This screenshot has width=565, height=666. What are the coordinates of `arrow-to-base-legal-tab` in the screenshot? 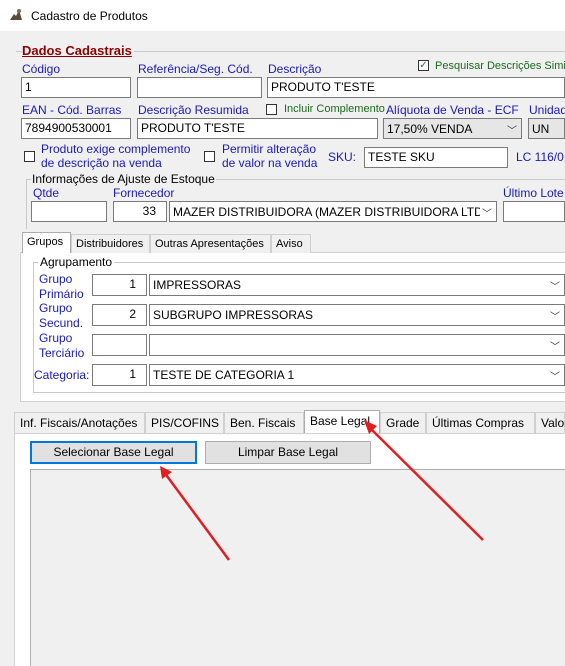 It's located at (425, 483).